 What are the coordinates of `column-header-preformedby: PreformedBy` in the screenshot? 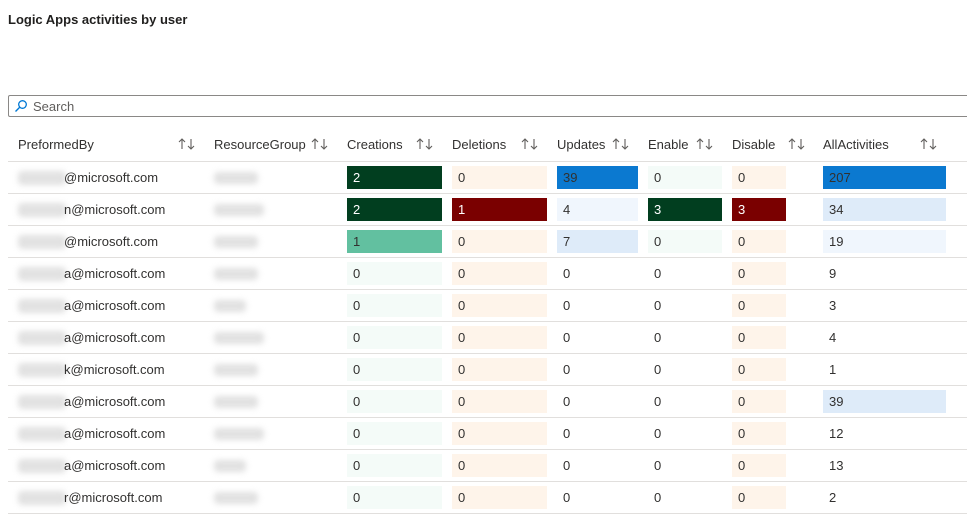 It's located at (56, 144).